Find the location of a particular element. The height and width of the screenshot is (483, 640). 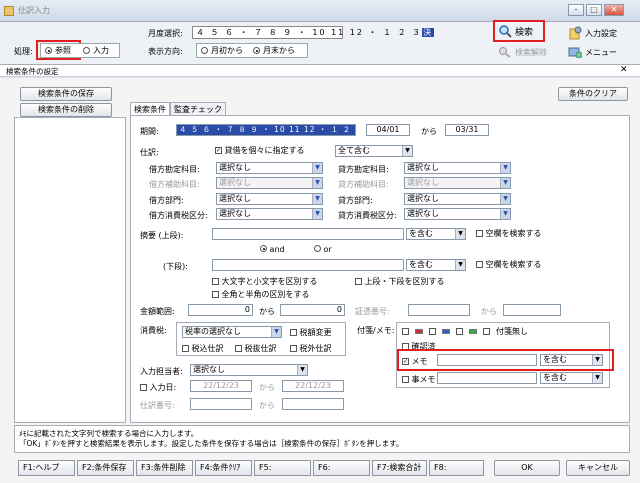

desc-upper-blank-checkbox: 空欄を検索する is located at coordinates (509, 233).